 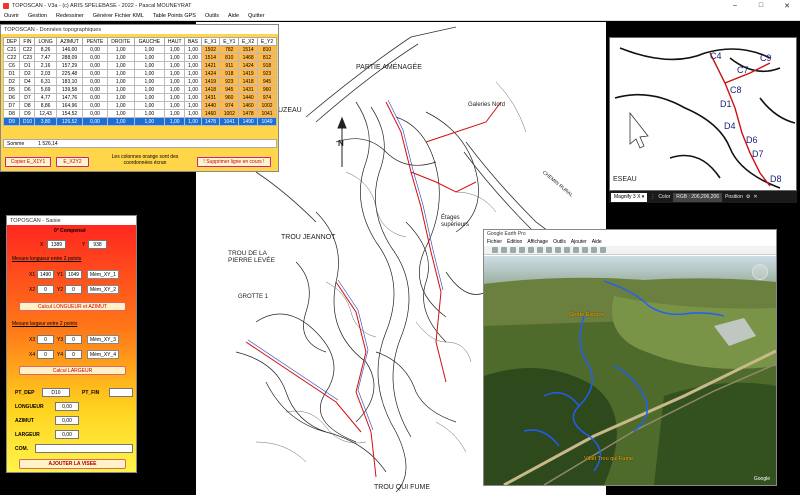 I want to click on table-cell: C23, so click(x=27, y=57).